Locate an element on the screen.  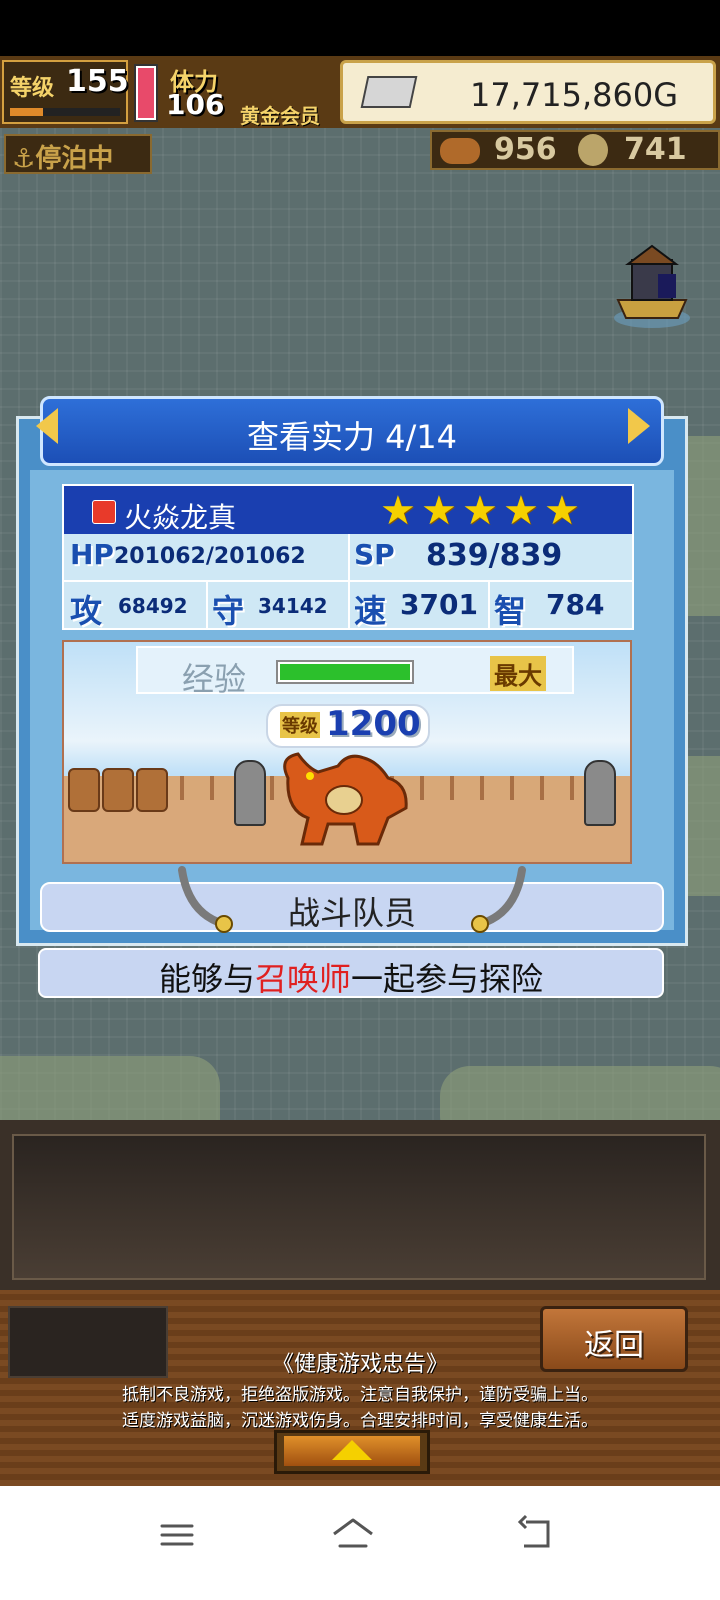
attack-label: 攻 is located at coordinates (86, 611).